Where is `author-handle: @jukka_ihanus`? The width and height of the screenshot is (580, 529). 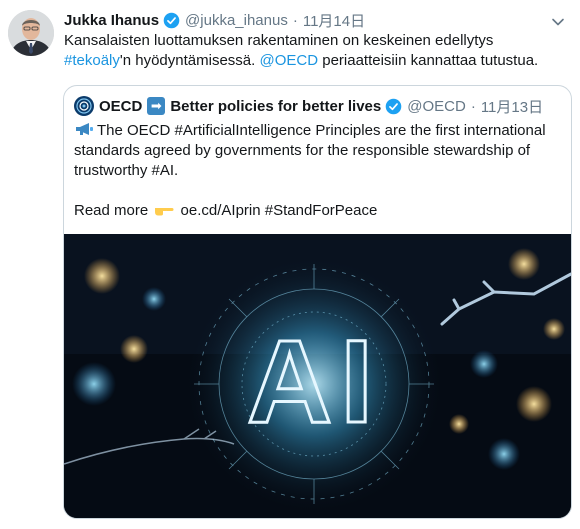 author-handle: @jukka_ihanus is located at coordinates (236, 20).